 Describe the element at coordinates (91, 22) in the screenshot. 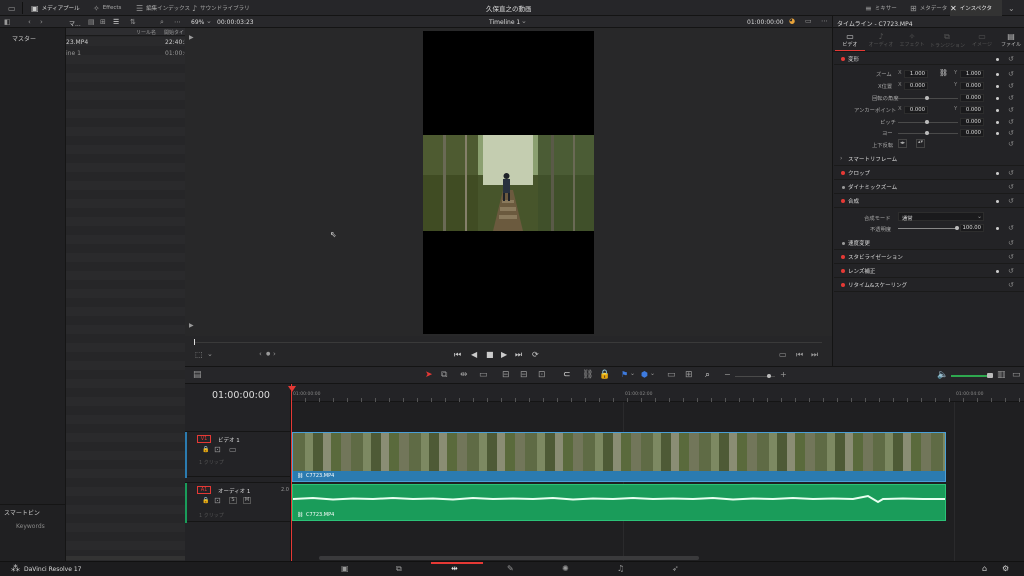

I see `metadata-view-icon: ▤` at that location.